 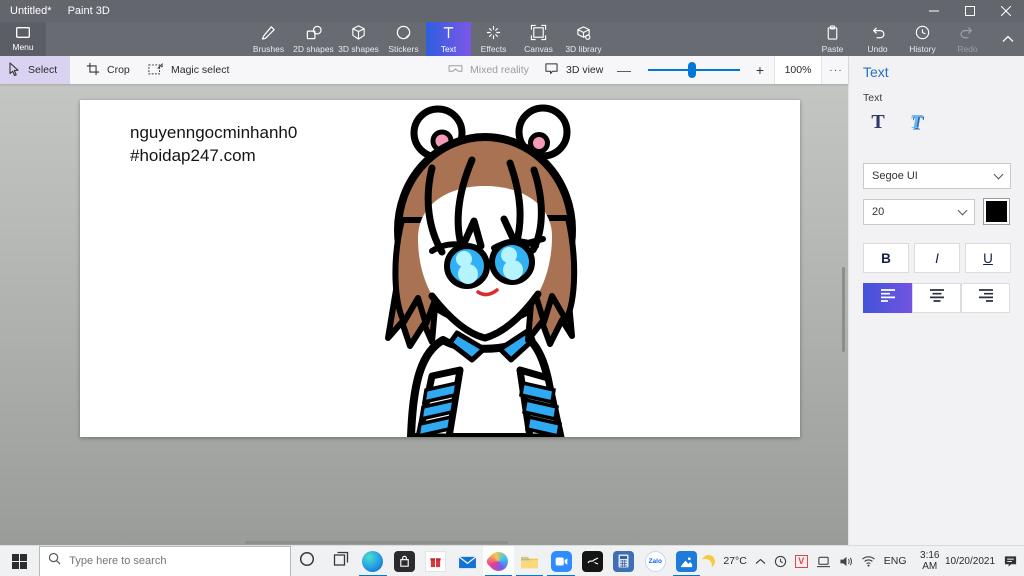 I want to click on task-view-icon, so click(x=341, y=561).